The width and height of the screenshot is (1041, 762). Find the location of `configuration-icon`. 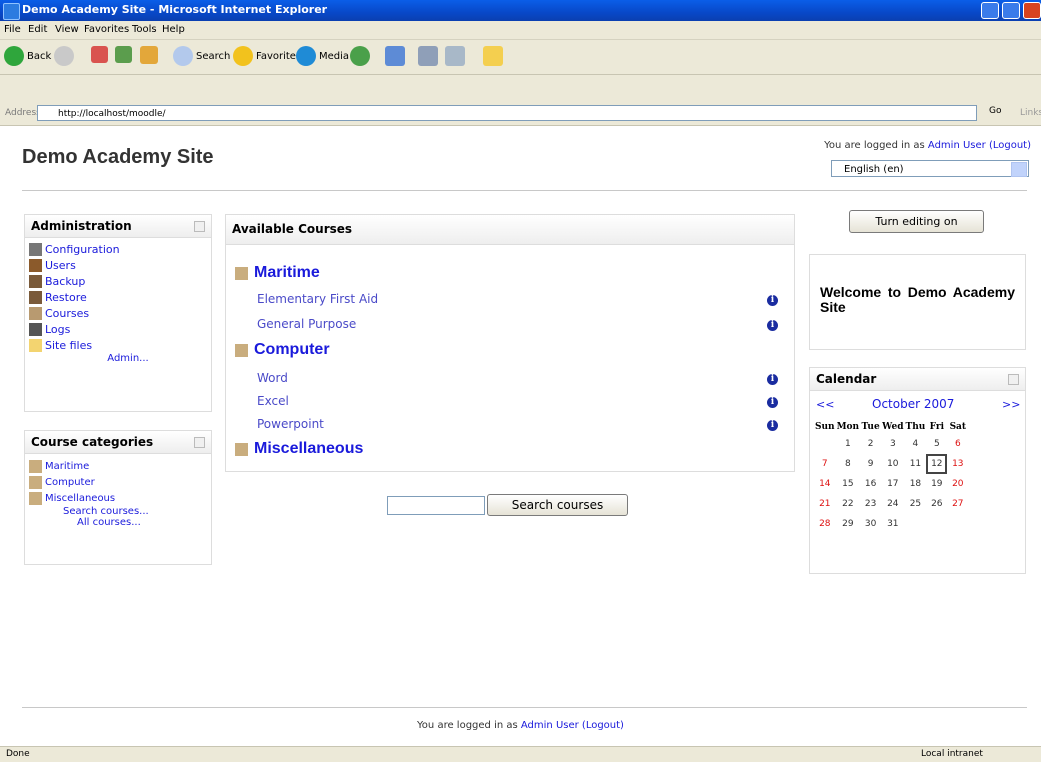

configuration-icon is located at coordinates (35, 249).